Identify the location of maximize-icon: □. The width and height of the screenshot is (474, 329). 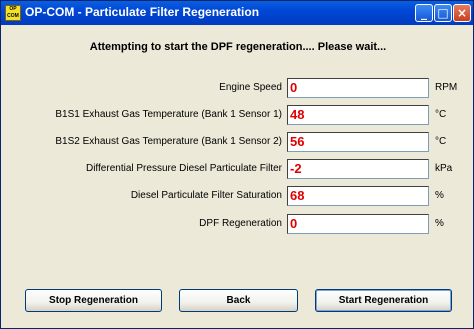
(443, 13).